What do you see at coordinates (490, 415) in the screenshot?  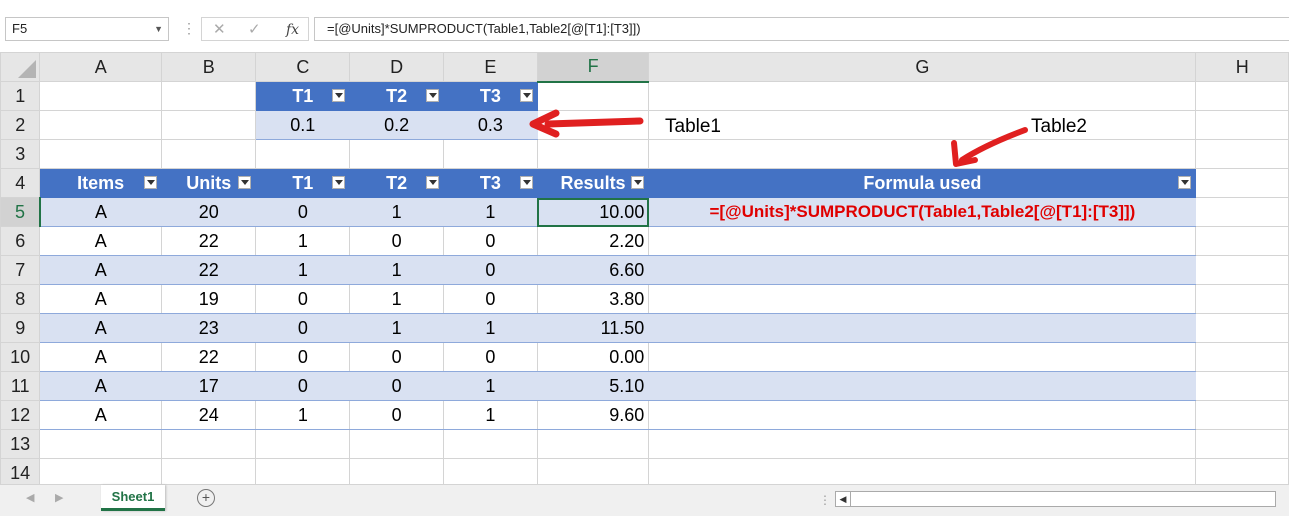 I see `cell-e12: 1` at bounding box center [490, 415].